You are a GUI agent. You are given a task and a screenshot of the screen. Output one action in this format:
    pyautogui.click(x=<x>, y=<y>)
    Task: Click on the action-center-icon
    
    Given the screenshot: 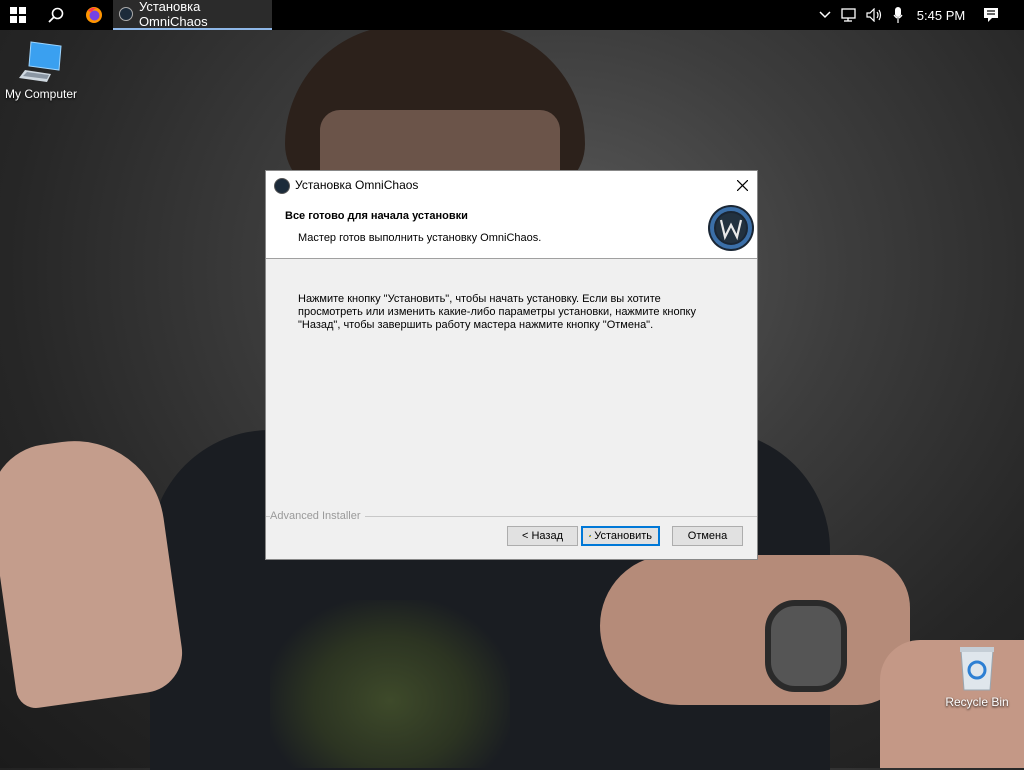 What is the action you would take?
    pyautogui.click(x=991, y=15)
    